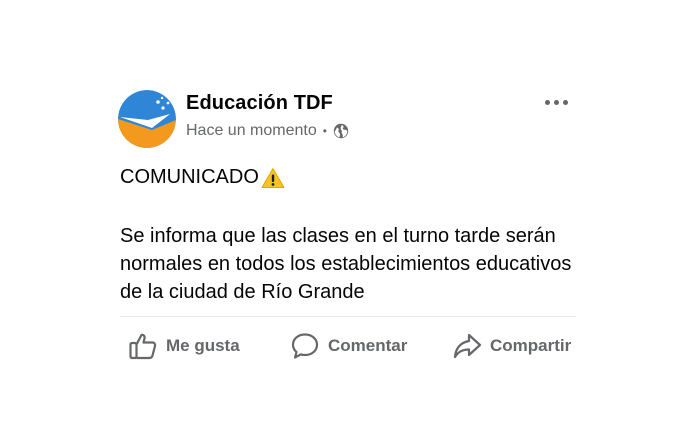 This screenshot has width=696, height=436. What do you see at coordinates (341, 131) in the screenshot?
I see `globe-icon` at bounding box center [341, 131].